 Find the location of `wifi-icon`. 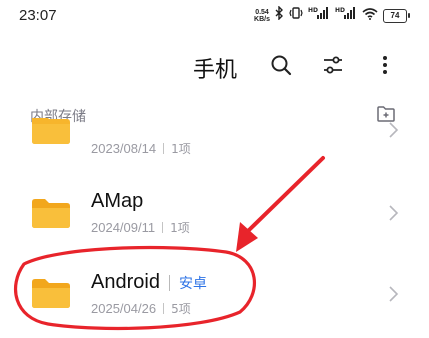

wifi-icon is located at coordinates (370, 16).